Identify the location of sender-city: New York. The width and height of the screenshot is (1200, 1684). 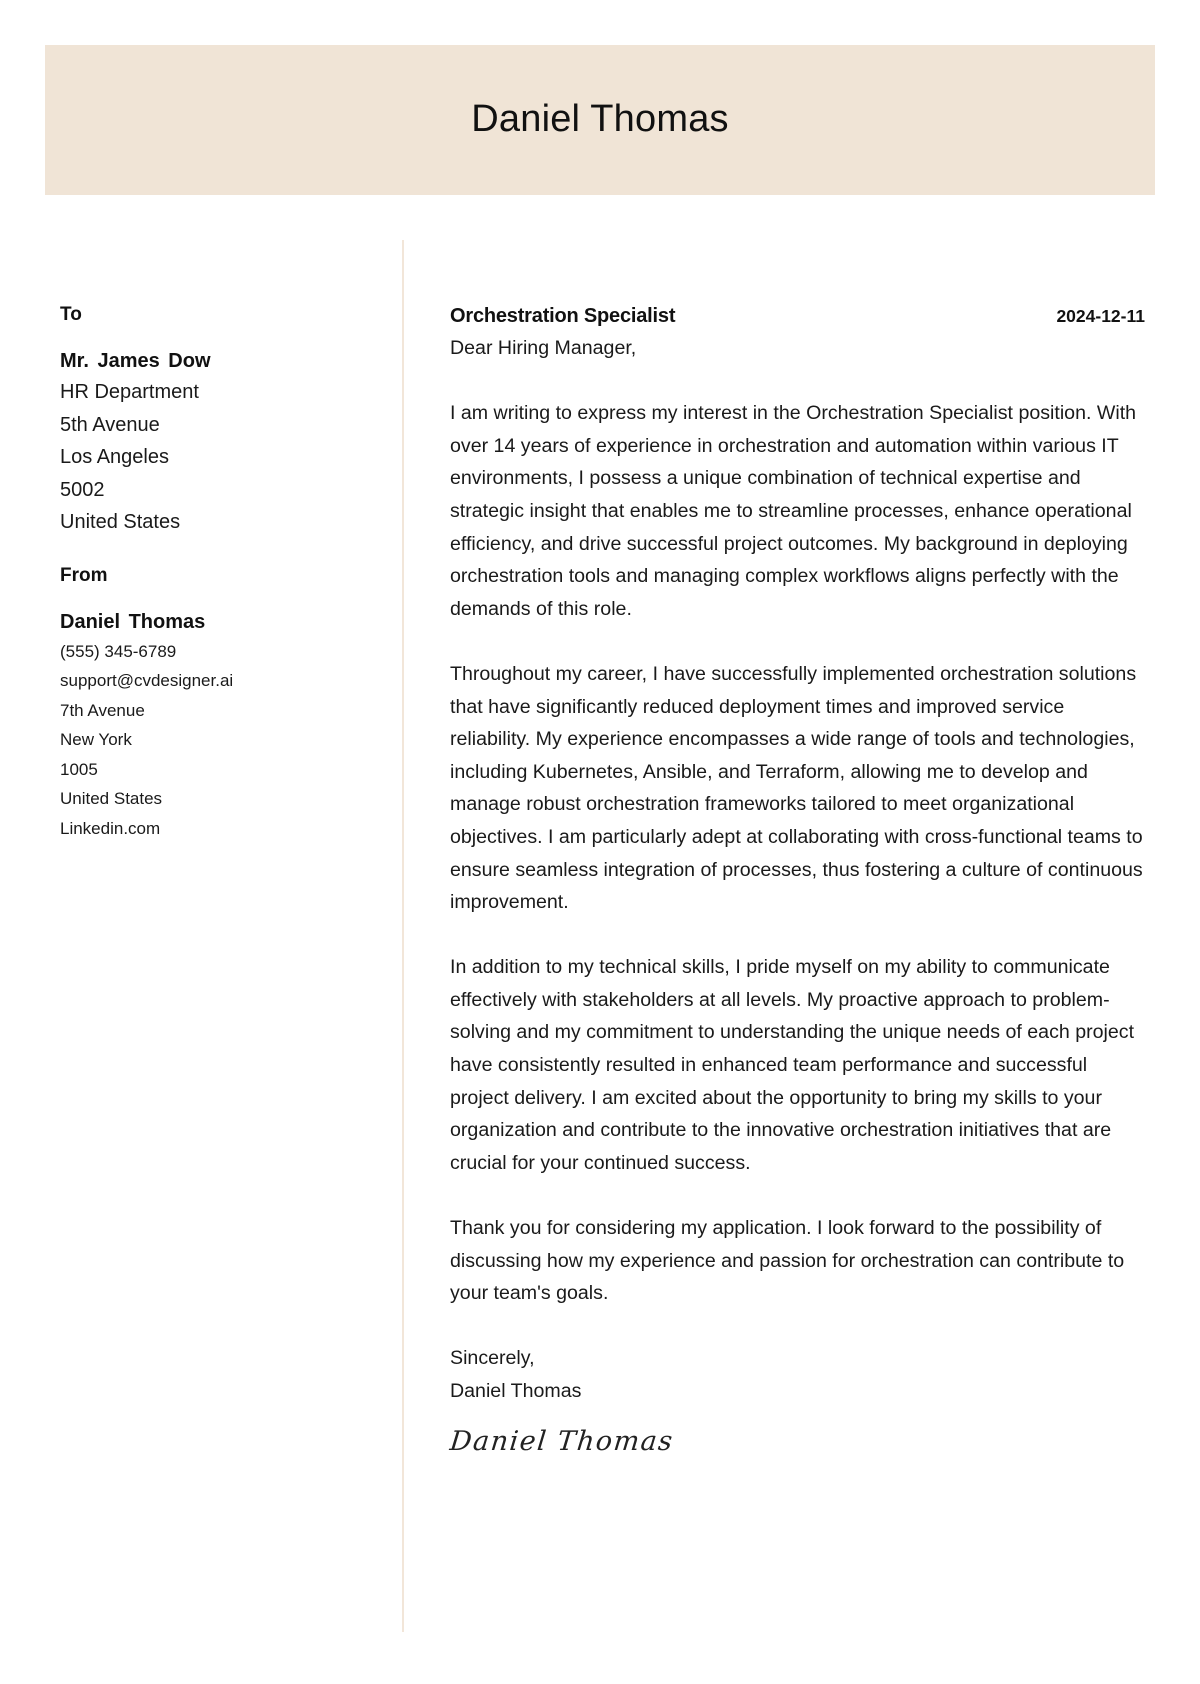
(96, 739).